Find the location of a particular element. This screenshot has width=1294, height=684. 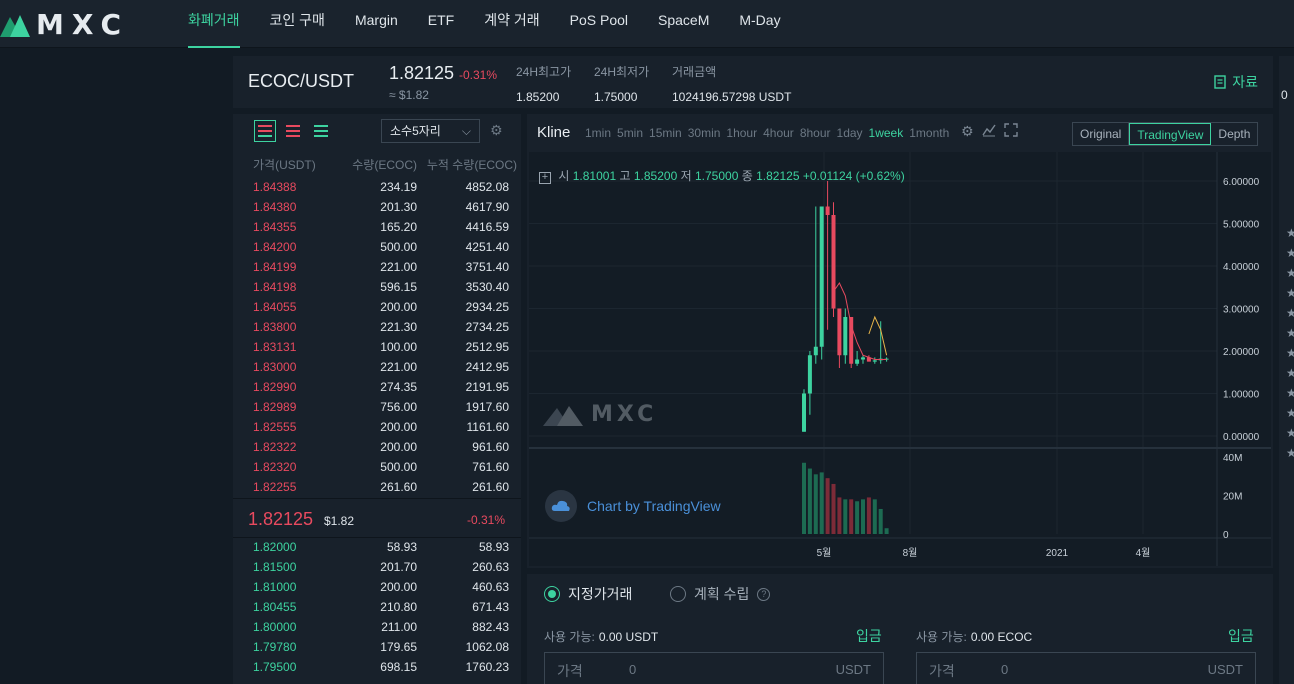

ask-row: 1.82322 200.00 961.60 is located at coordinates (377, 447).